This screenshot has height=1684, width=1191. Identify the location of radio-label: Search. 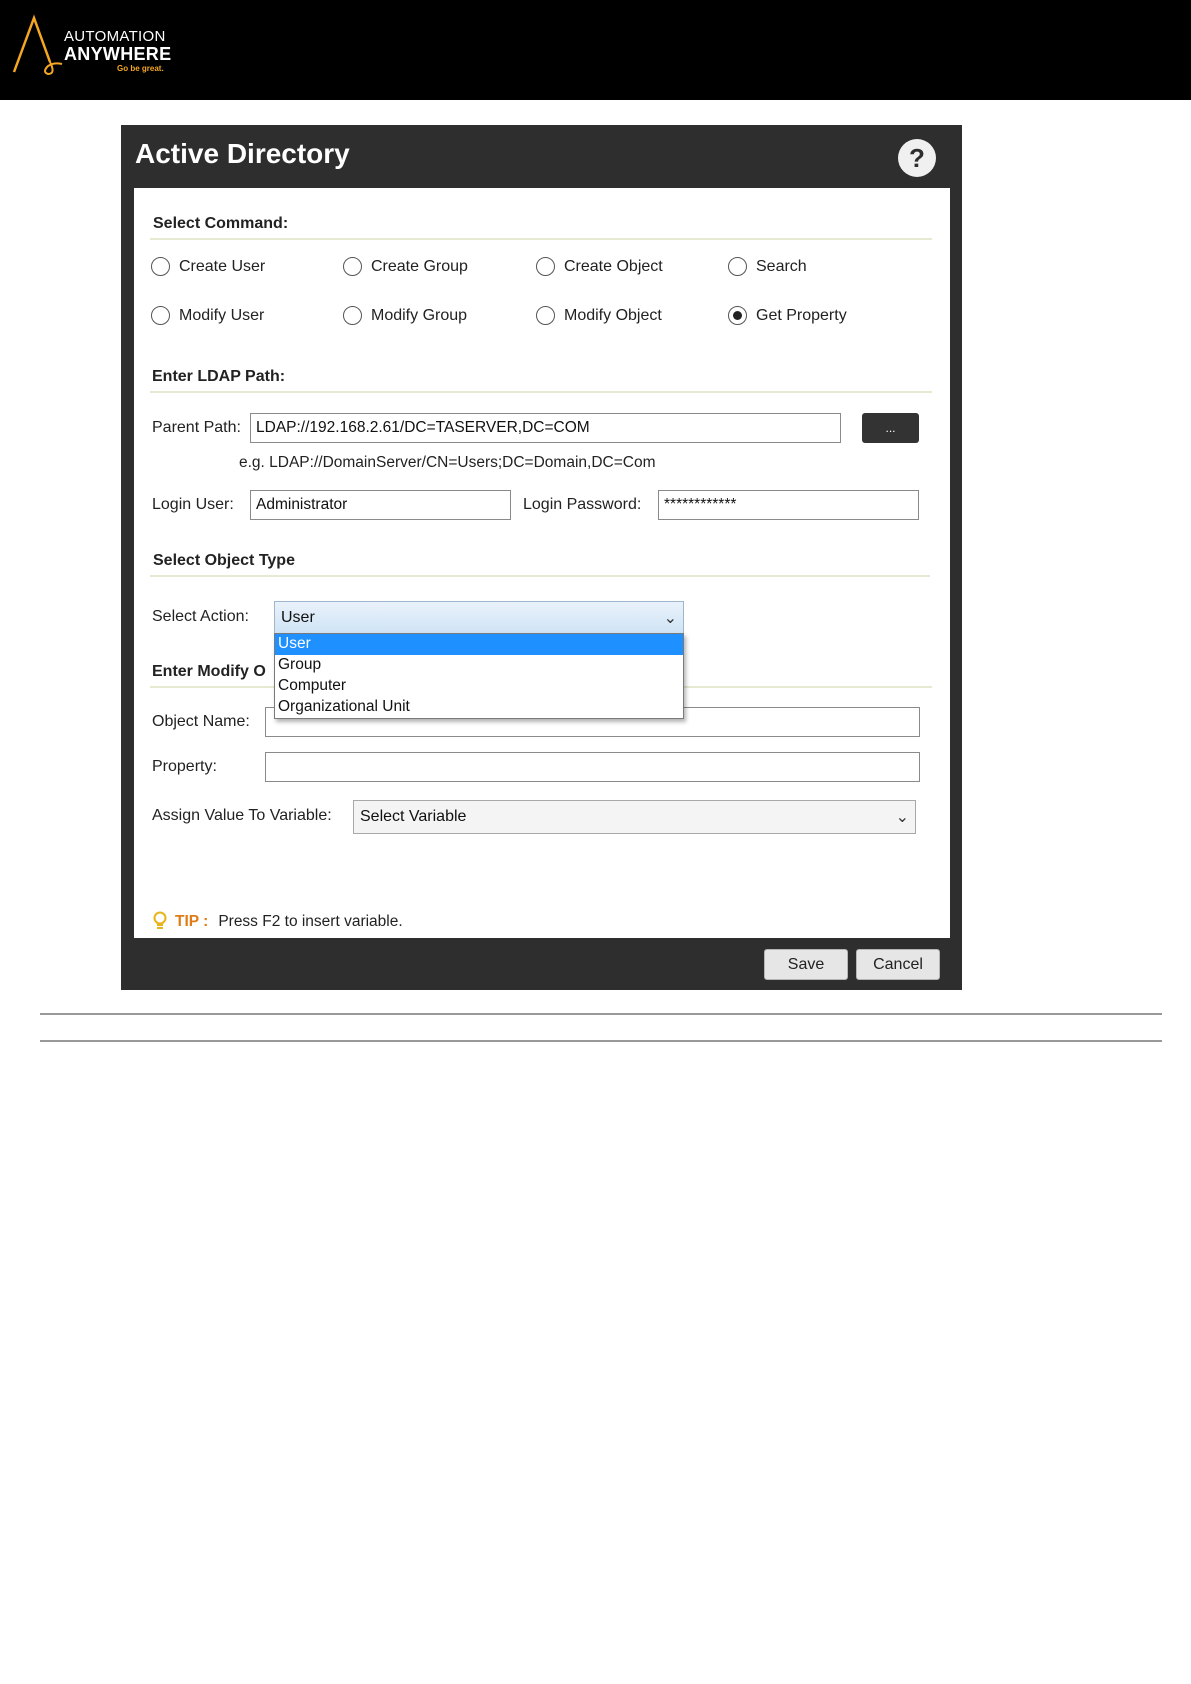
(781, 266).